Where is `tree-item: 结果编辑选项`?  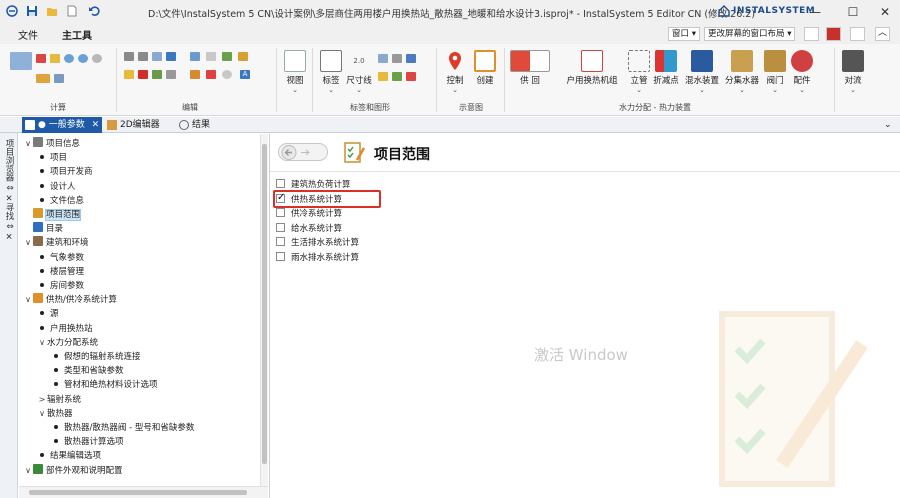
tree-item: 结果编辑选项 is located at coordinates (69, 456).